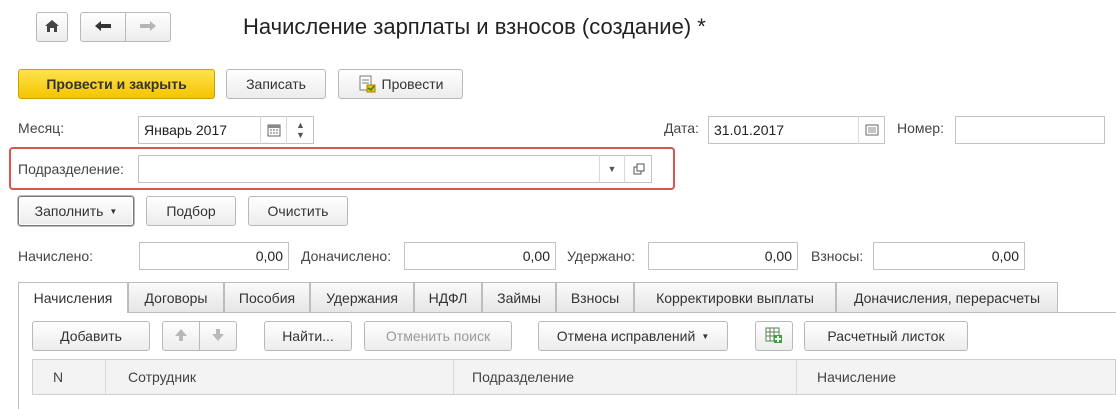  I want to click on month-label: Месяц:, so click(41, 128).